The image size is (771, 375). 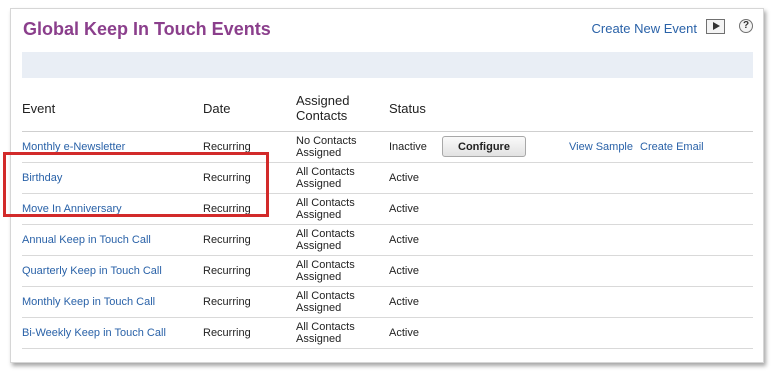 What do you see at coordinates (136, 184) in the screenshot?
I see `highlight-box` at bounding box center [136, 184].